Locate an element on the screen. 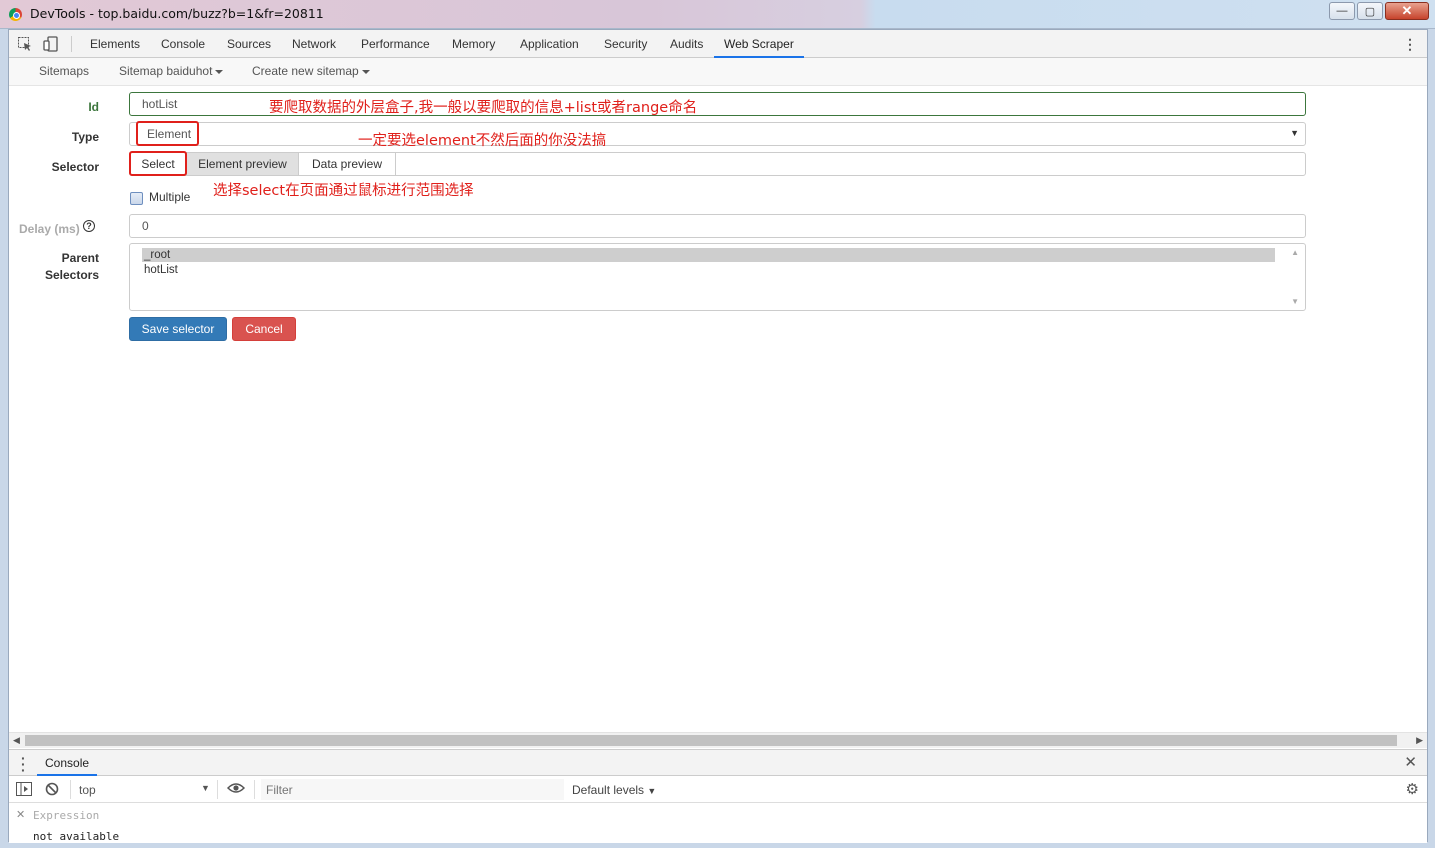 The height and width of the screenshot is (848, 1435). device-toolbar-icon is located at coordinates (51, 44).